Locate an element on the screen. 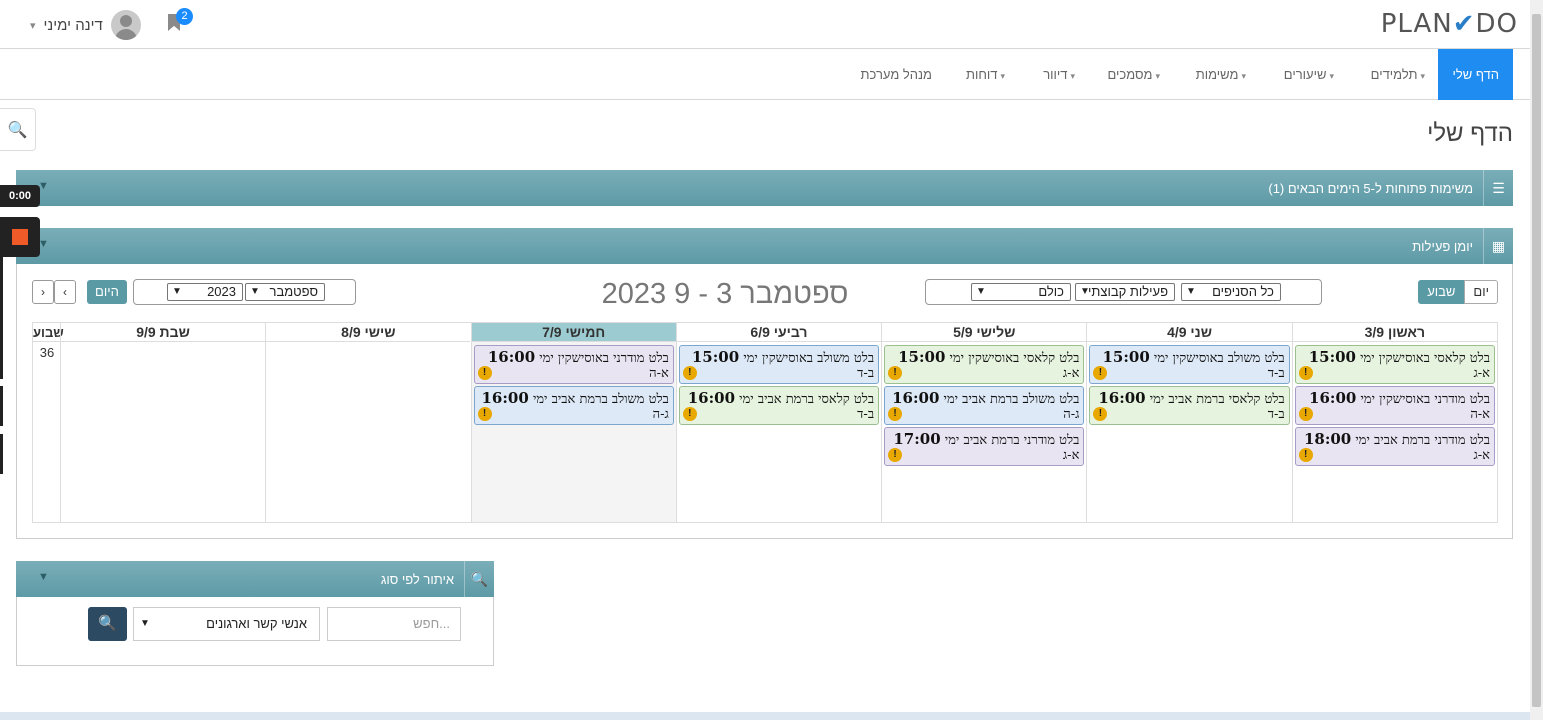  event-group: ב-ד is located at coordinates (866, 414).